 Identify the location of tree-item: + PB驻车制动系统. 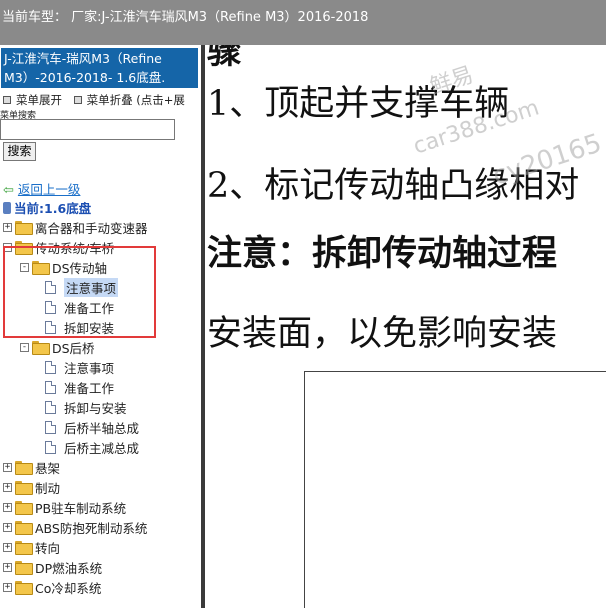
(64, 507).